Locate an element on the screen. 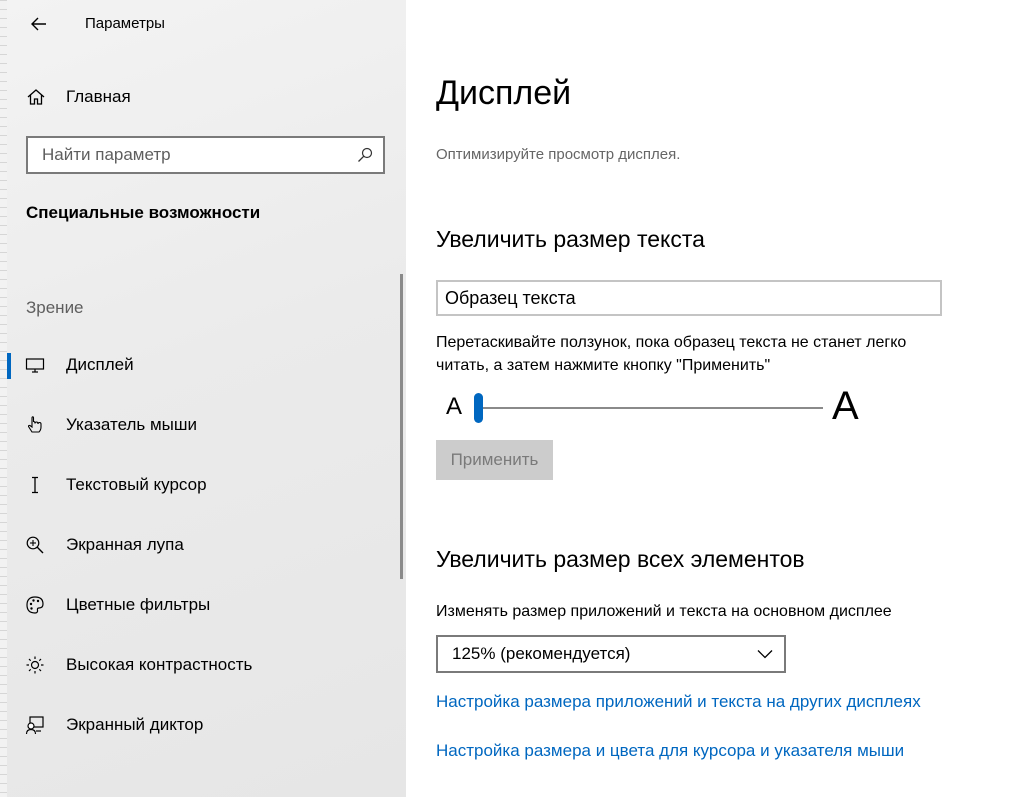  search-icon is located at coordinates (365, 154).